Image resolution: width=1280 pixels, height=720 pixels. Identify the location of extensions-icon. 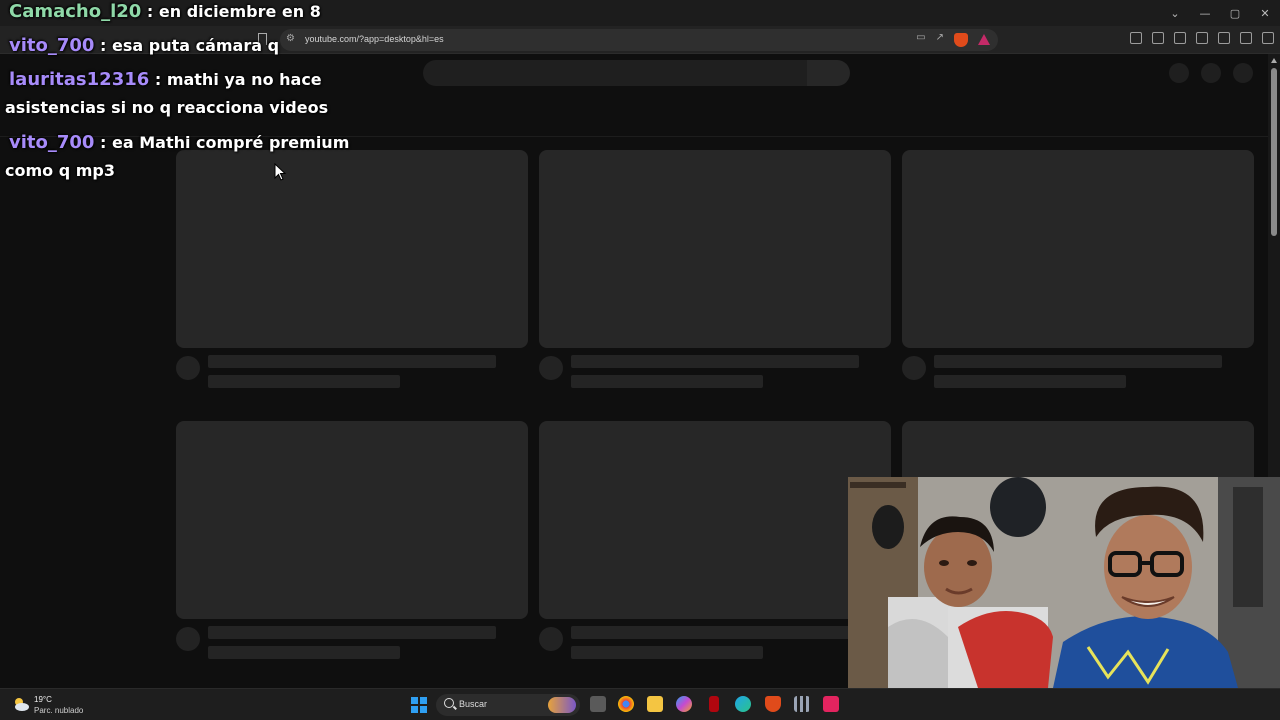
(1136, 38).